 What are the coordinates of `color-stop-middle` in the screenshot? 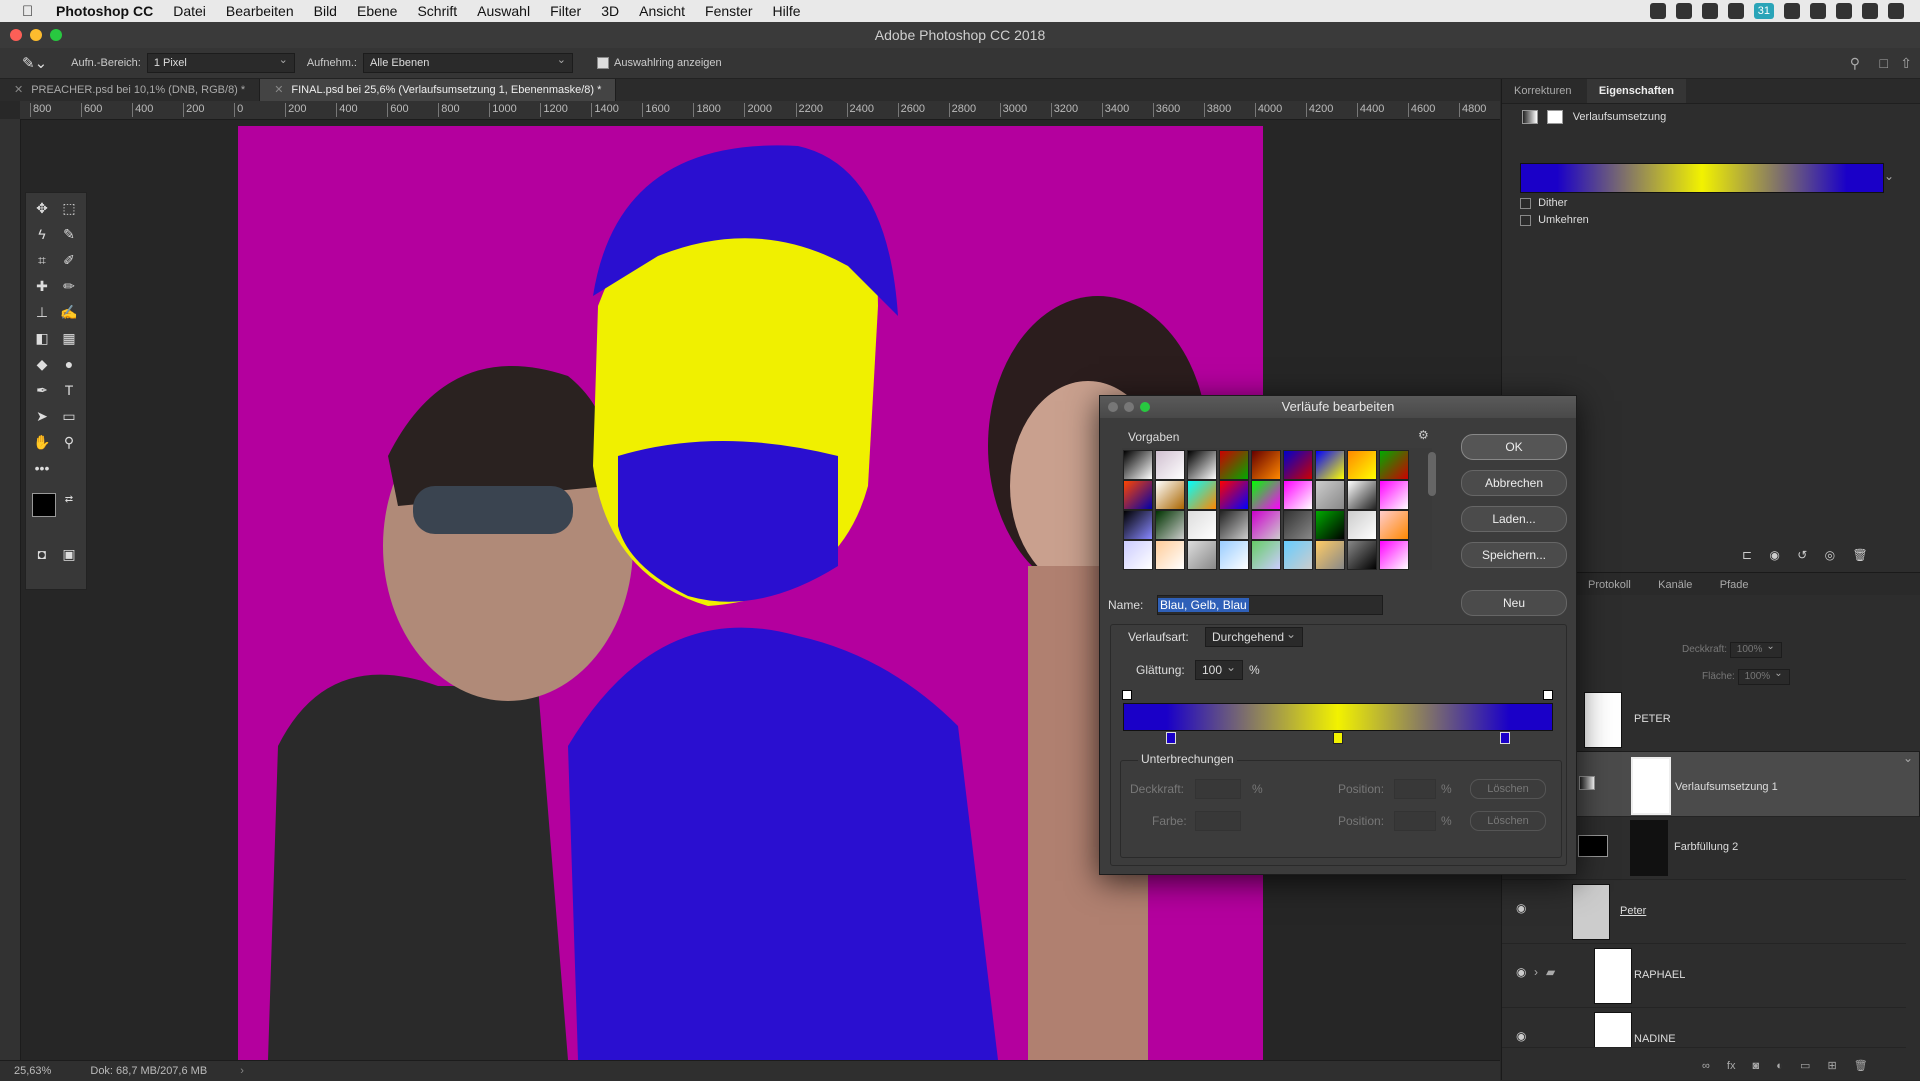 It's located at (1338, 738).